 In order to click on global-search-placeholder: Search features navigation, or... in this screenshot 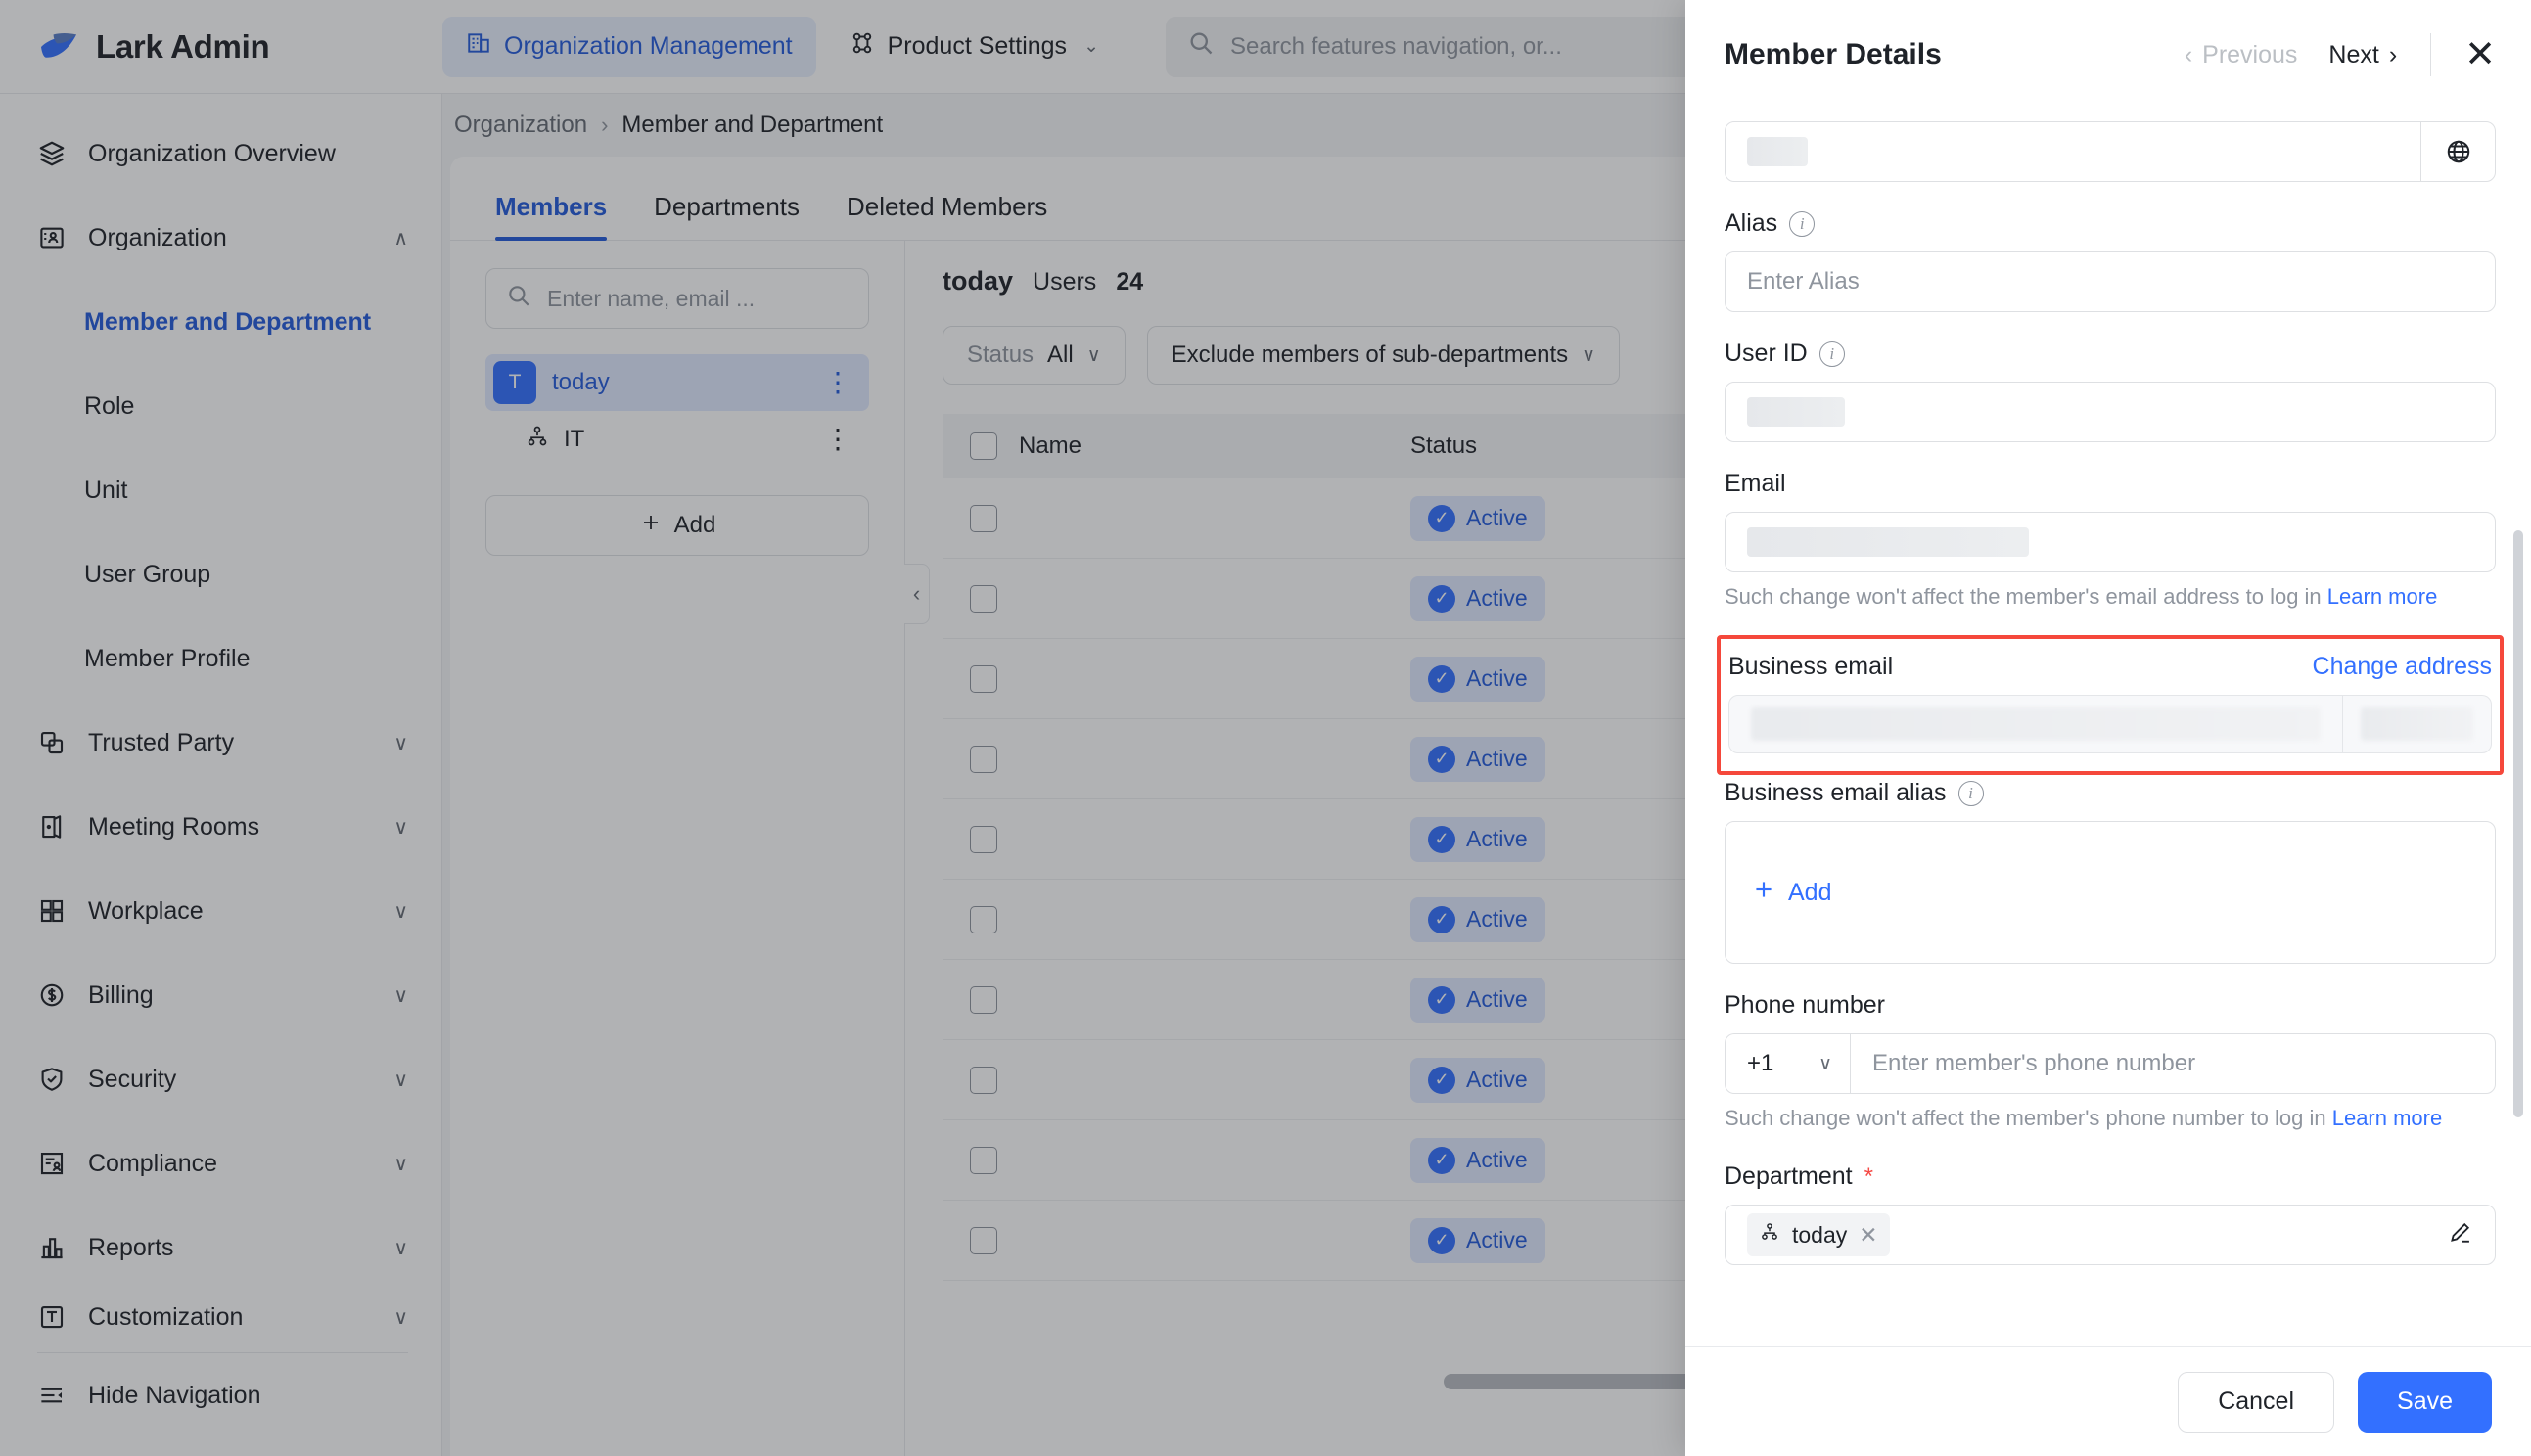, I will do `click(1395, 46)`.